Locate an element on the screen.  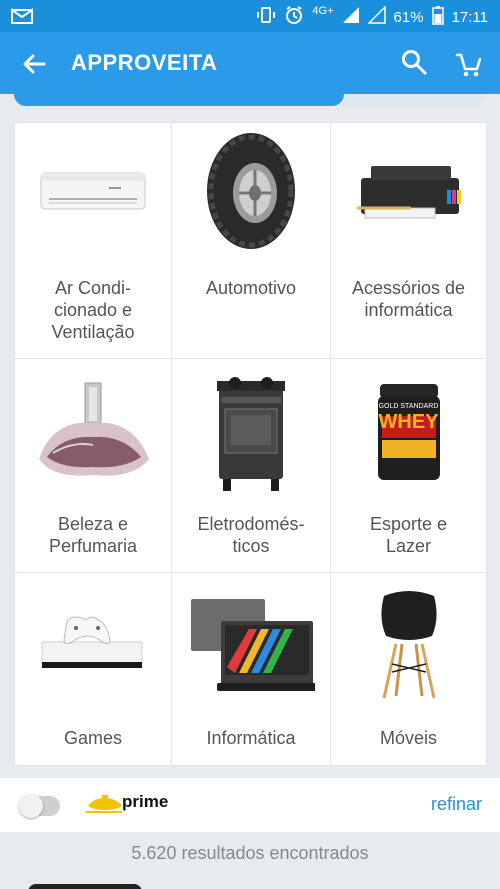
refine-button: refinar is located at coordinates (456, 804).